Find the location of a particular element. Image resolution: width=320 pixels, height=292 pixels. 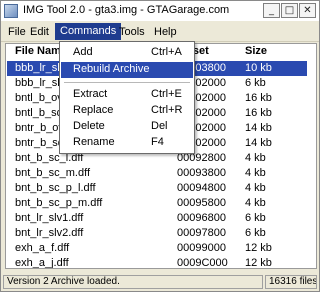

menu-item-replace: Replace Ctrl+R is located at coordinates (127, 111).